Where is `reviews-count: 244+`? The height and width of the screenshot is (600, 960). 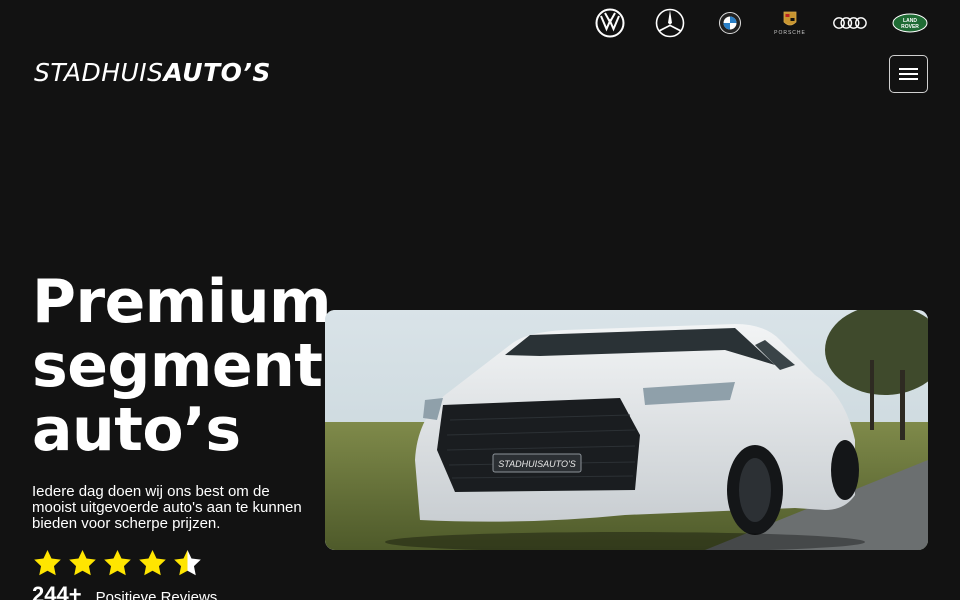 reviews-count: 244+ is located at coordinates (57, 591).